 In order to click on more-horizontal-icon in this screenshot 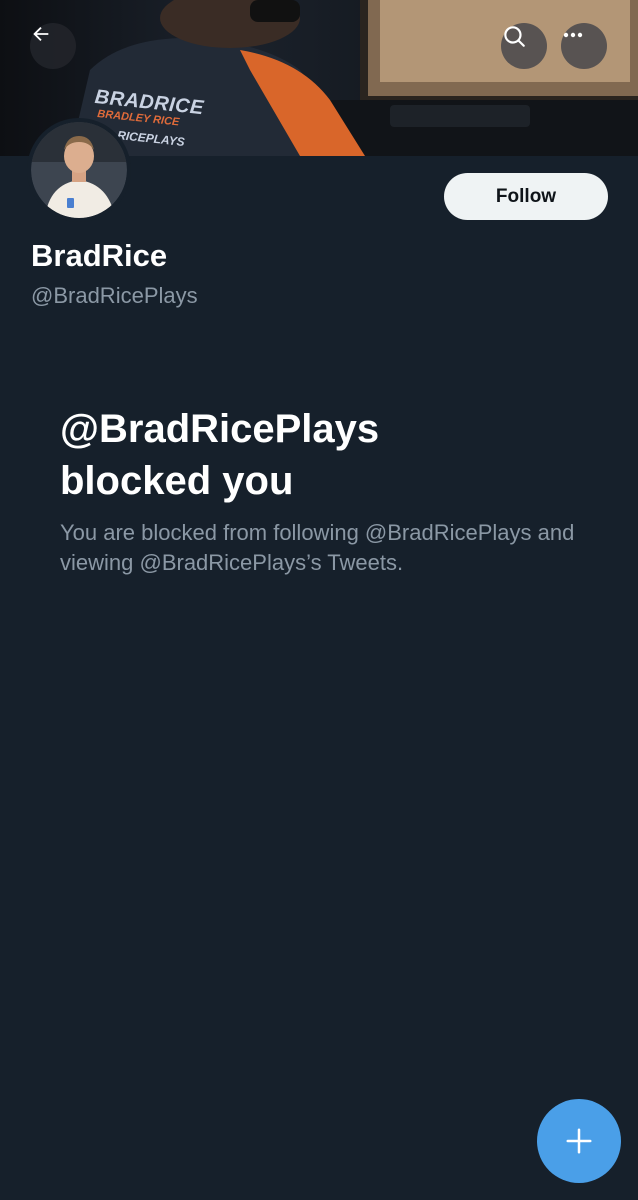, I will do `click(573, 35)`.